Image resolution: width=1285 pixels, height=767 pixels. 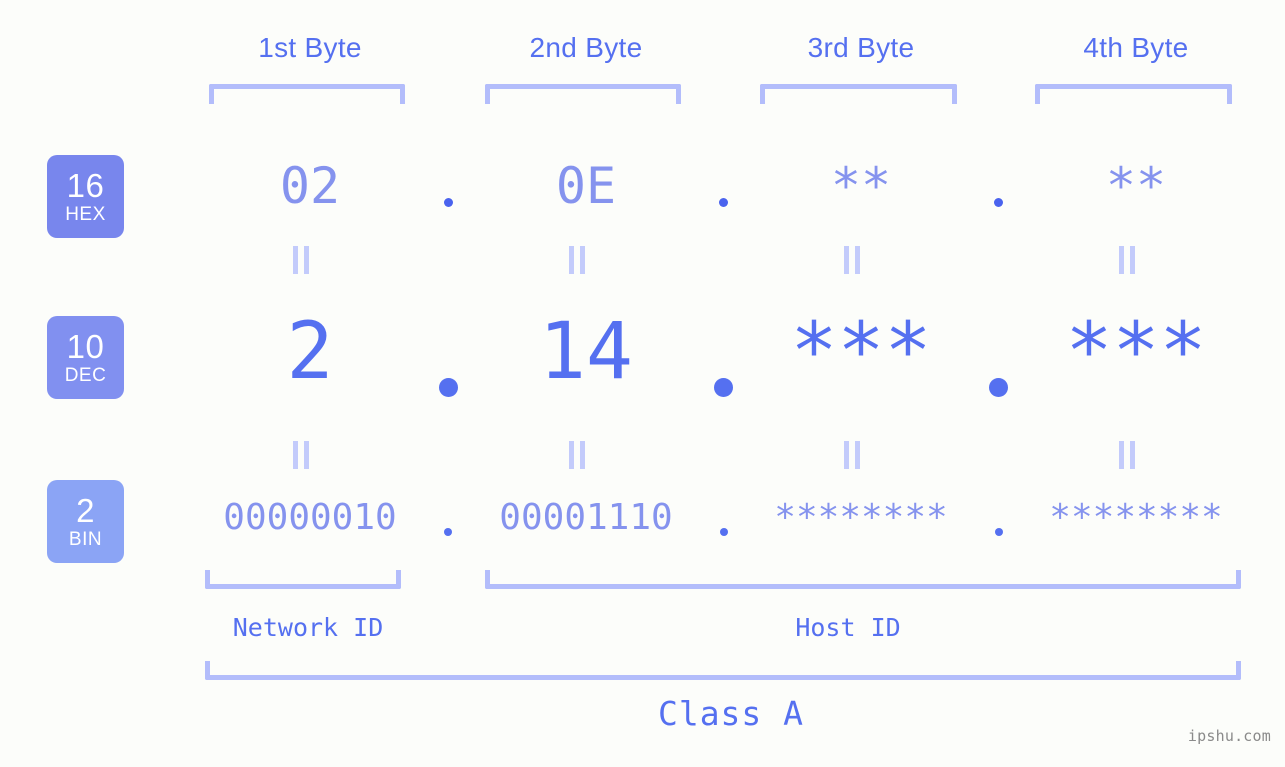 I want to click on base-badge-bin: 2 BIN, so click(x=85, y=521).